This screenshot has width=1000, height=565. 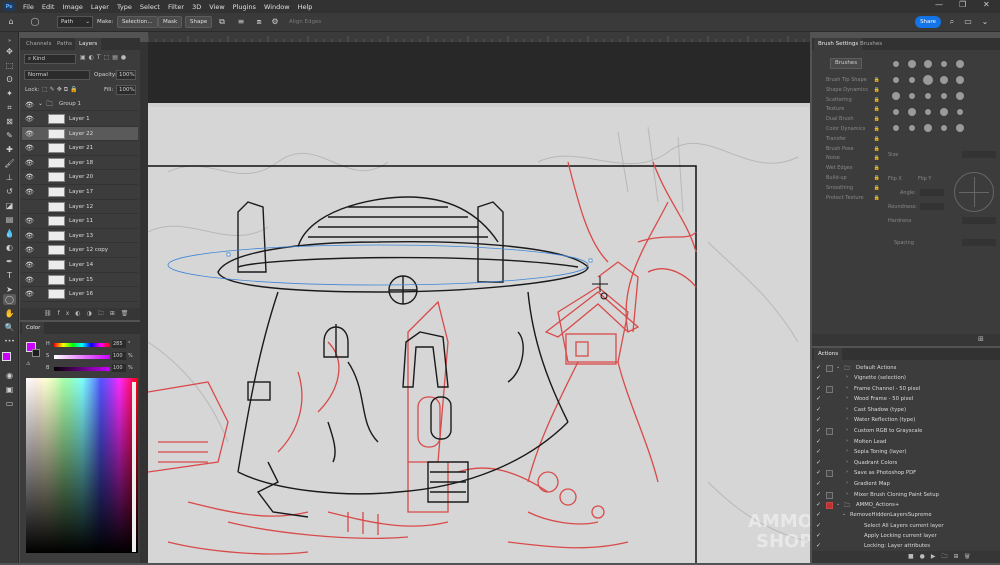 What do you see at coordinates (902, 495) in the screenshot?
I see `action-row: ✓ › Mixer Brush Cloning Paint Setup` at bounding box center [902, 495].